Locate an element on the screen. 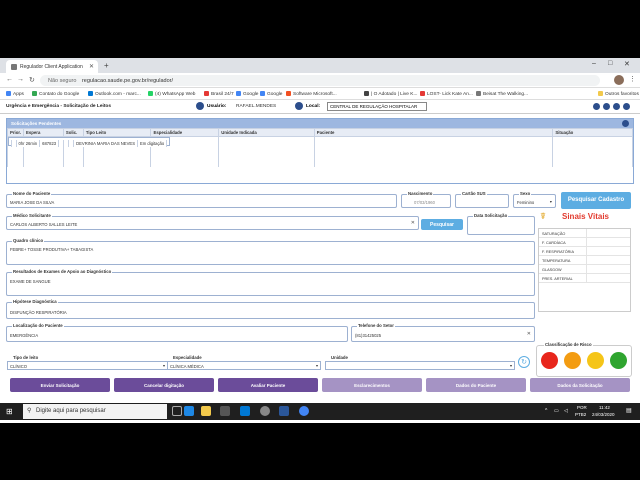 This screenshot has width=640, height=480. location-select: CENTRAL DE REGULAÇÃO HOSPITALAR is located at coordinates (377, 106).